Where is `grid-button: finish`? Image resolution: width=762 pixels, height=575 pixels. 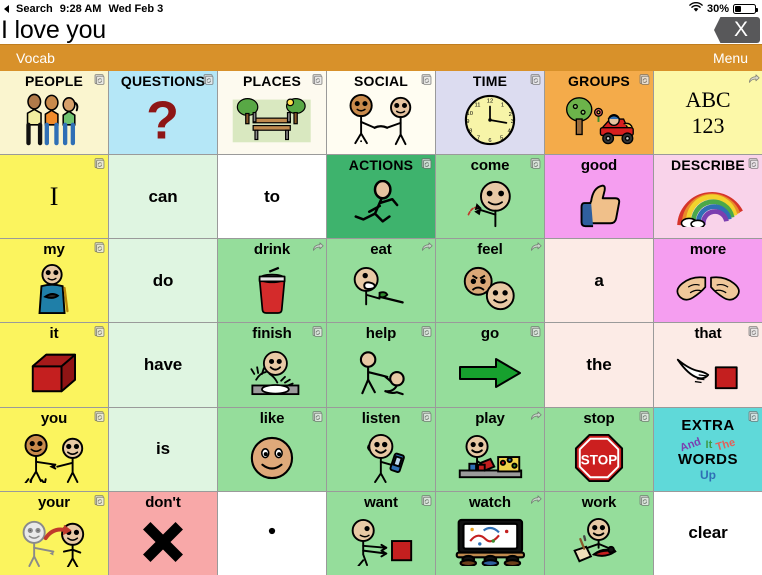 grid-button: finish is located at coordinates (272, 365).